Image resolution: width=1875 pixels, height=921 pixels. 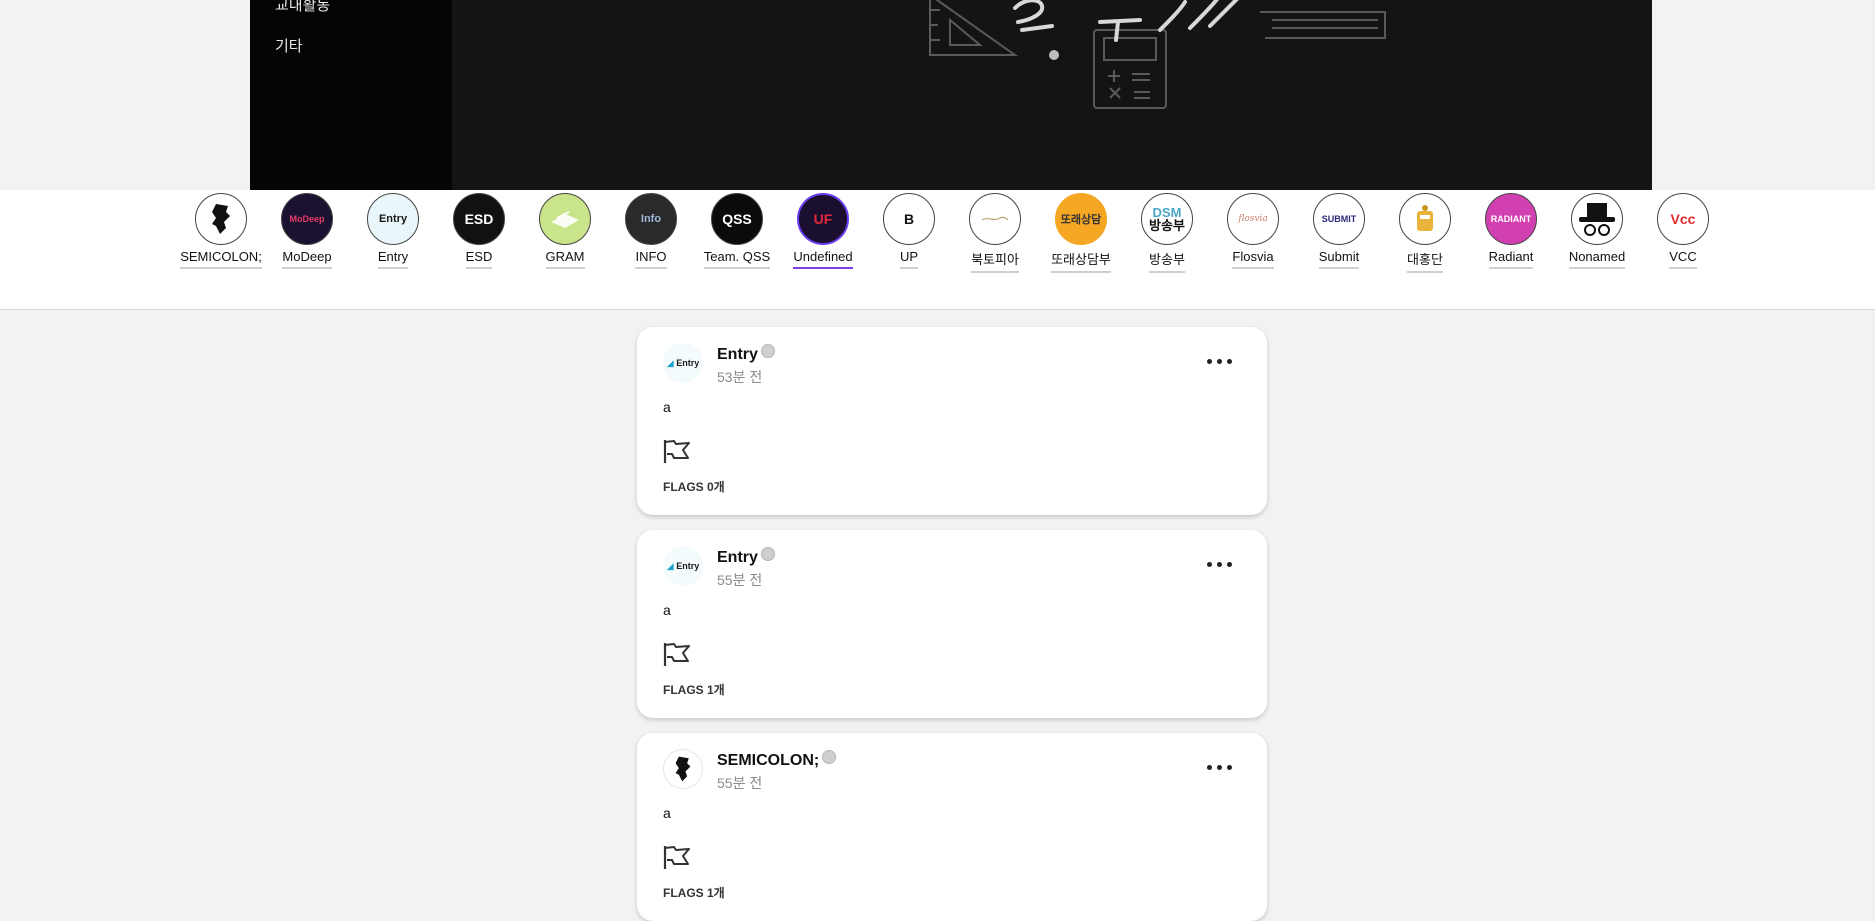 I want to click on club-item: Nonamed, so click(x=1597, y=231).